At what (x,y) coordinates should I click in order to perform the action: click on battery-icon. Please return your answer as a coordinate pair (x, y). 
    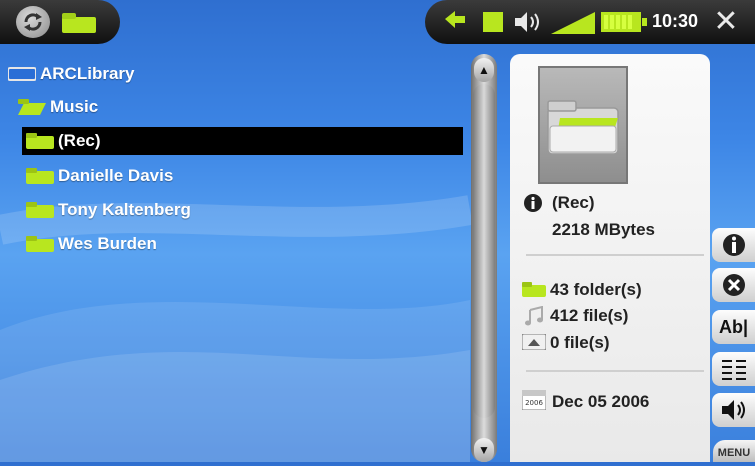
    Looking at the image, I should click on (624, 22).